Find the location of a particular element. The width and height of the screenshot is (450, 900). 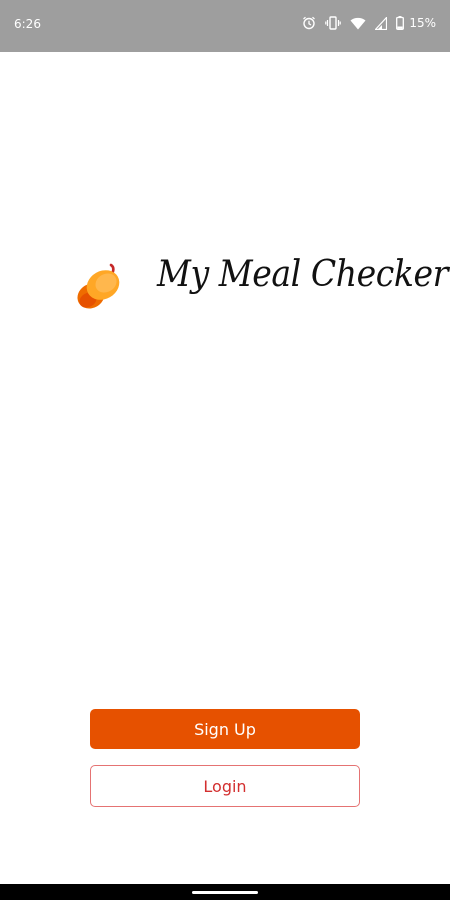

status-time: 6:26 is located at coordinates (27, 24).